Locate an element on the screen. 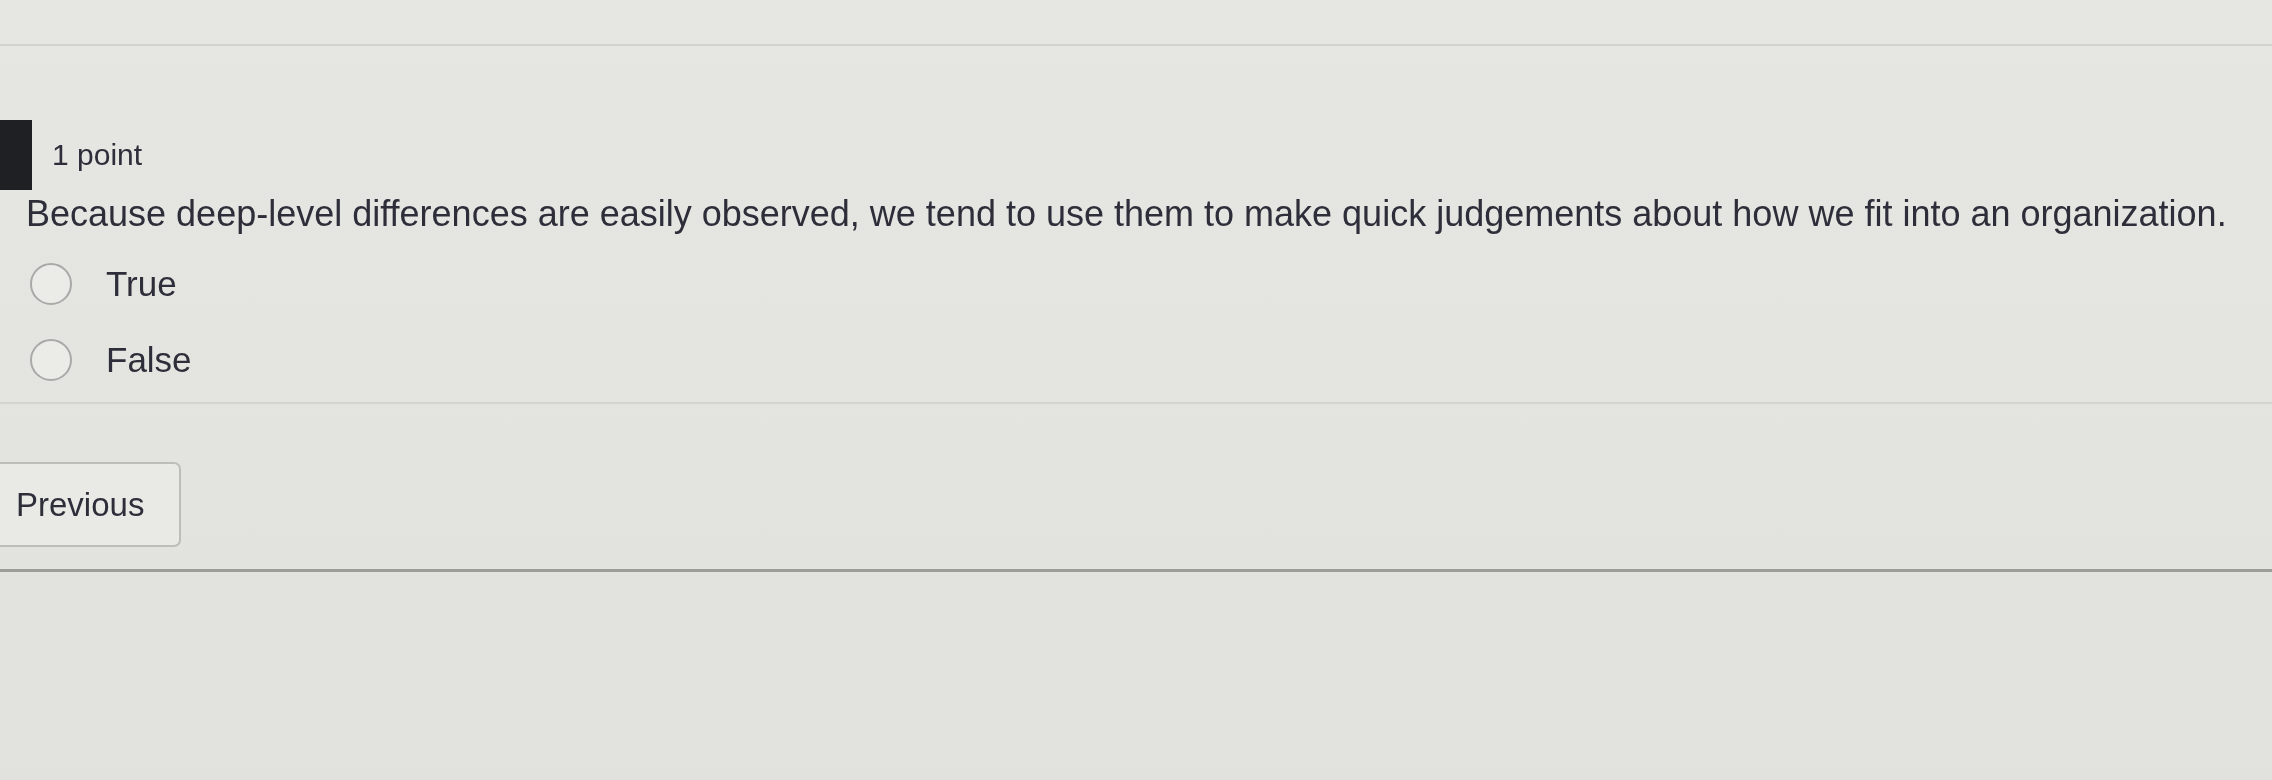  question-text: Because deep-level differences are easily observed, we tend to use them to make quick judgements about how we fit into an organization. is located at coordinates (1126, 214).